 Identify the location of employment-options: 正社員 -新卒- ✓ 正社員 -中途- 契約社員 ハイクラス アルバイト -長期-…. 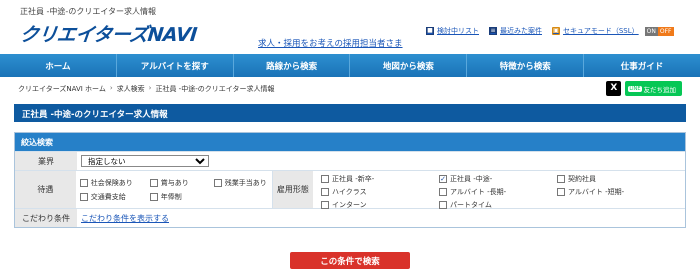
(499, 190).